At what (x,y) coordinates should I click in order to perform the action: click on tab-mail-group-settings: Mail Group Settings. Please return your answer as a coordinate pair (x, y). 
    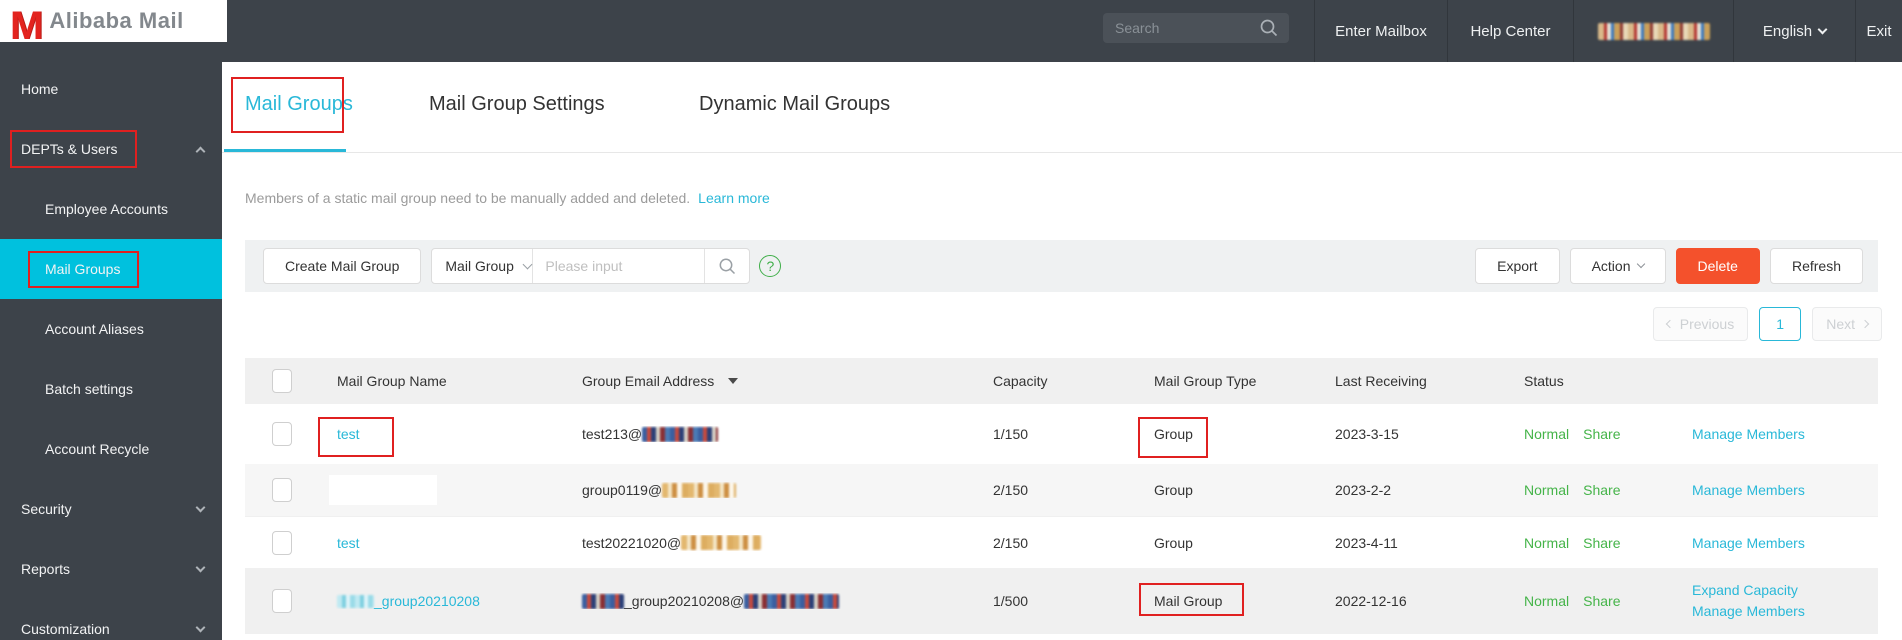
    Looking at the image, I should click on (517, 104).